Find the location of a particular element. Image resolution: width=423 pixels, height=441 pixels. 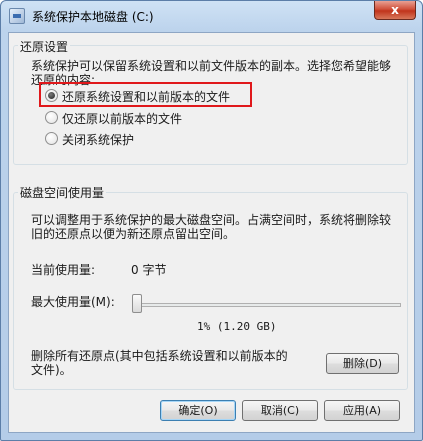

max-usage-value: 1% (1.20 GB) is located at coordinates (237, 326).